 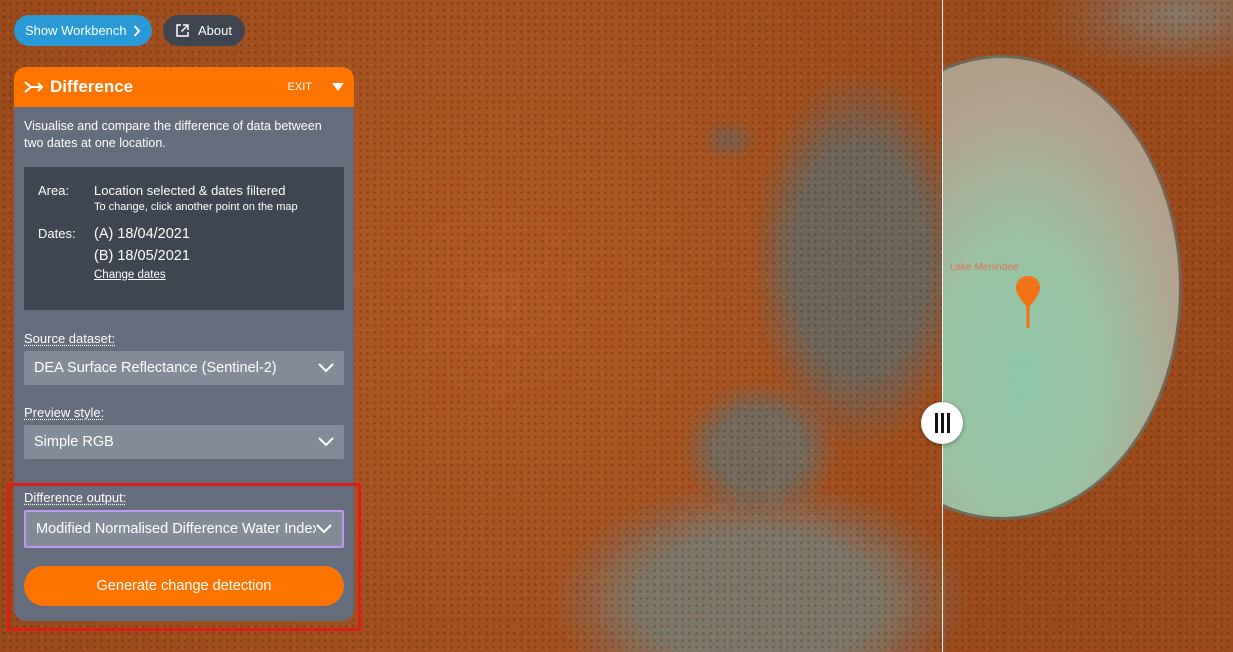 What do you see at coordinates (76, 30) in the screenshot?
I see `show-workbench-label: Show Workbench` at bounding box center [76, 30].